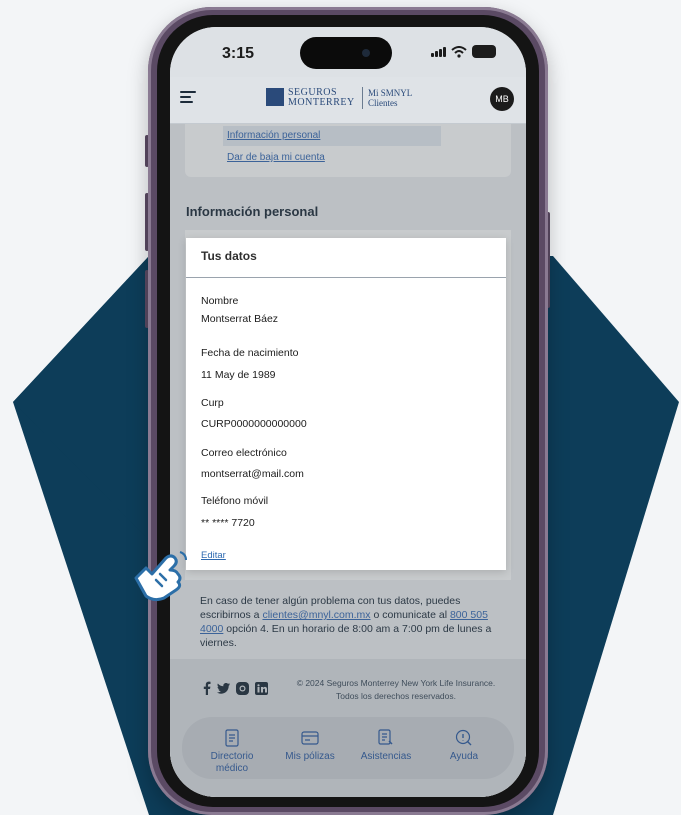  What do you see at coordinates (244, 453) in the screenshot?
I see `email-label: Correo electrónico` at bounding box center [244, 453].